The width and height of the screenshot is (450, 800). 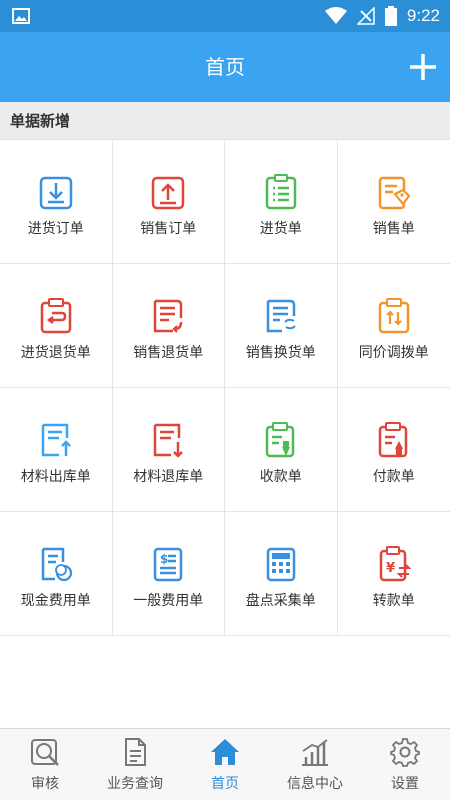 I want to click on tab-home: 首页, so click(x=225, y=764).